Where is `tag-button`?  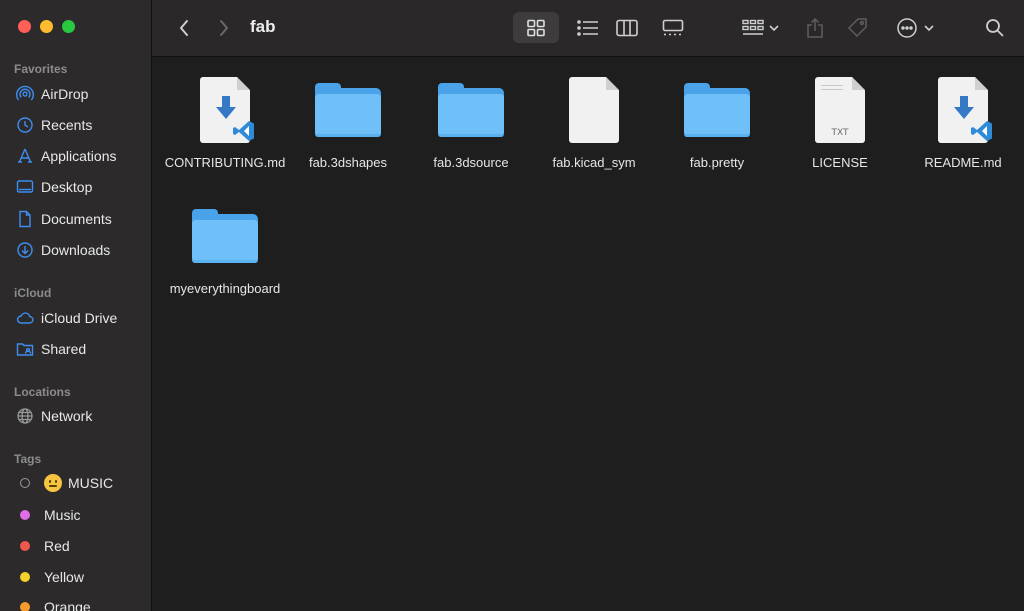
tag-button is located at coordinates (858, 27).